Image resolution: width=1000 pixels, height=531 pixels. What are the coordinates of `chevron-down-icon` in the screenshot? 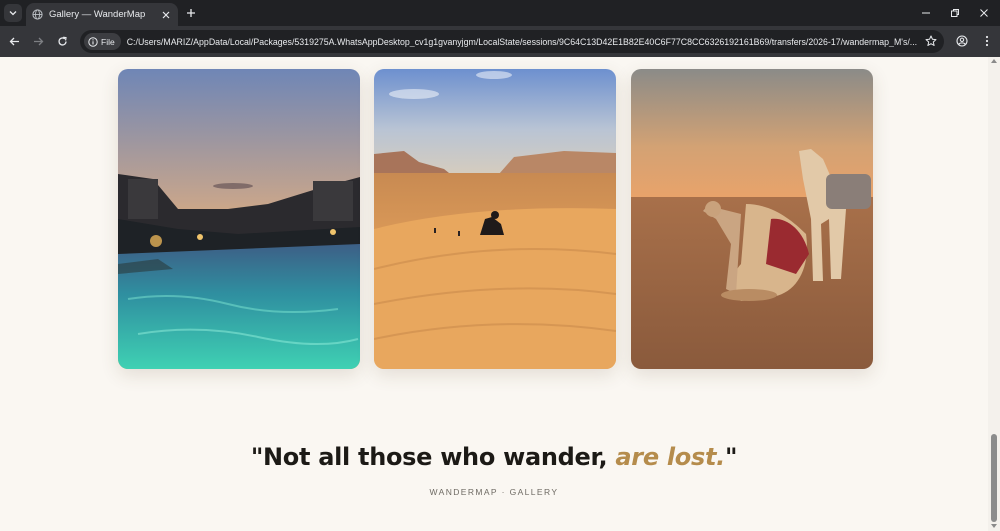 It's located at (13, 13).